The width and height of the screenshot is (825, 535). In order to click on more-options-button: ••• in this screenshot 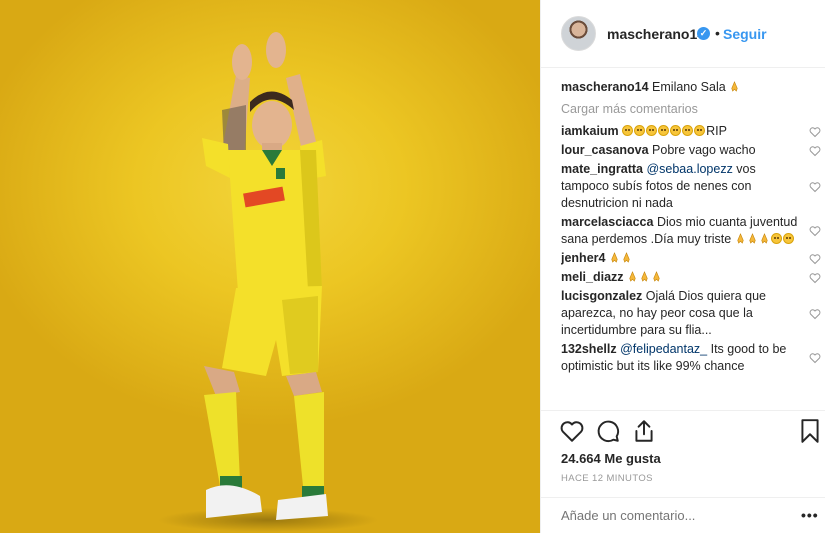, I will do `click(810, 515)`.